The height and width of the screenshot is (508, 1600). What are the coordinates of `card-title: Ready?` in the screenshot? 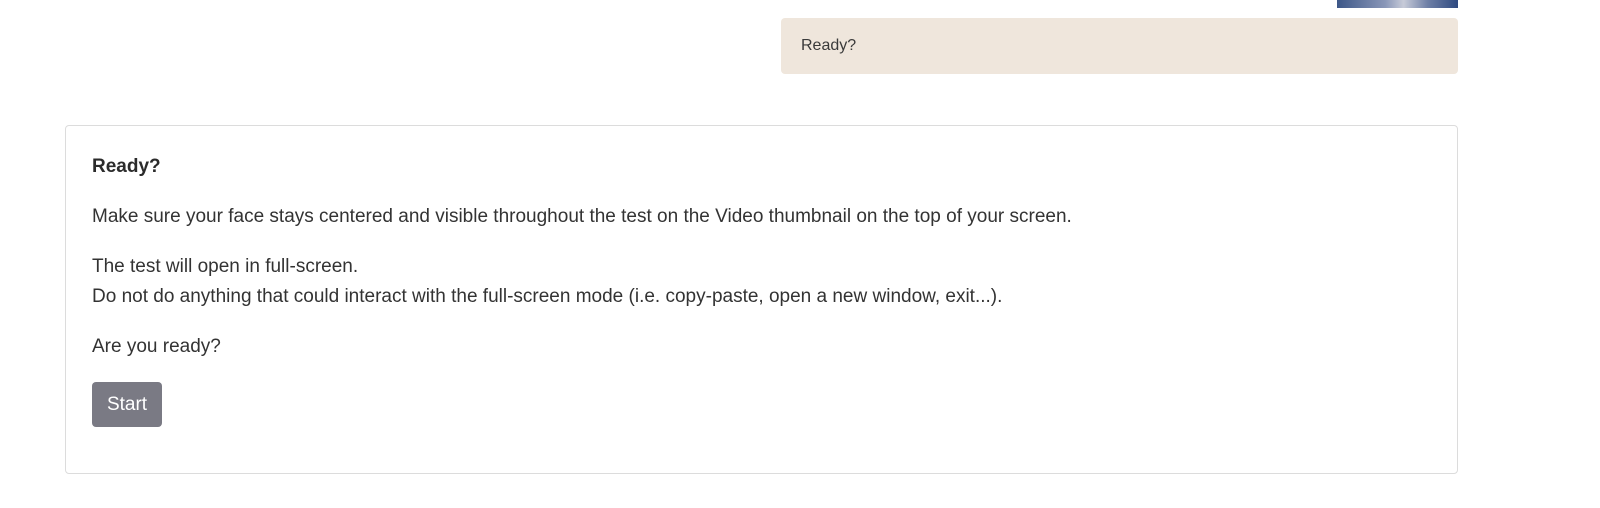 It's located at (126, 166).